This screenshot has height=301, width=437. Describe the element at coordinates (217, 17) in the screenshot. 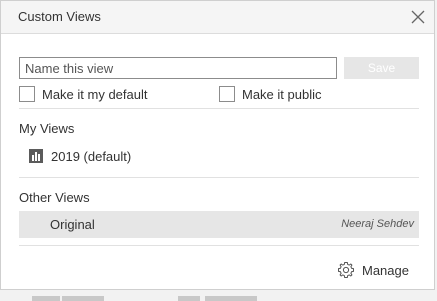

I see `dialog-titlebar: Custom Views` at that location.